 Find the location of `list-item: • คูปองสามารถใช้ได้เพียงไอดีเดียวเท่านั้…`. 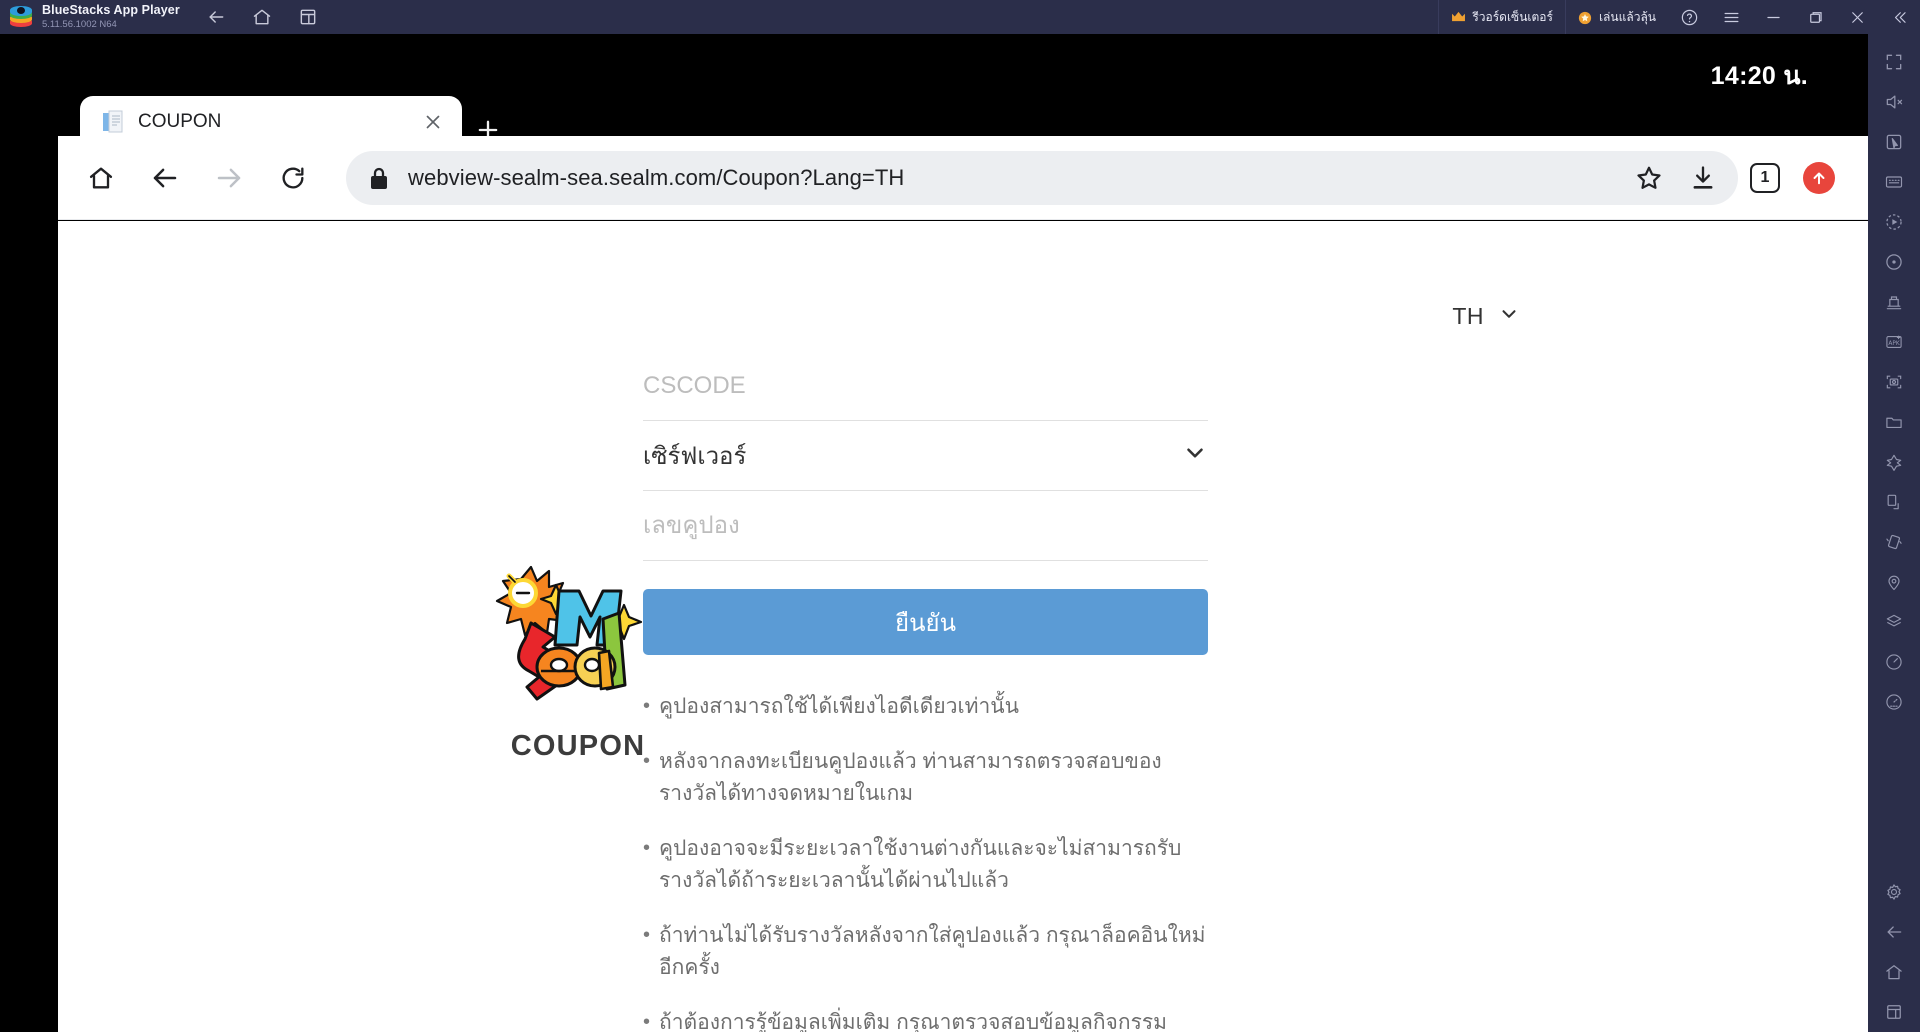

list-item: • คูปองสามารถใช้ได้เพียงไอดีเดียวเท่านั้… is located at coordinates (925, 707).